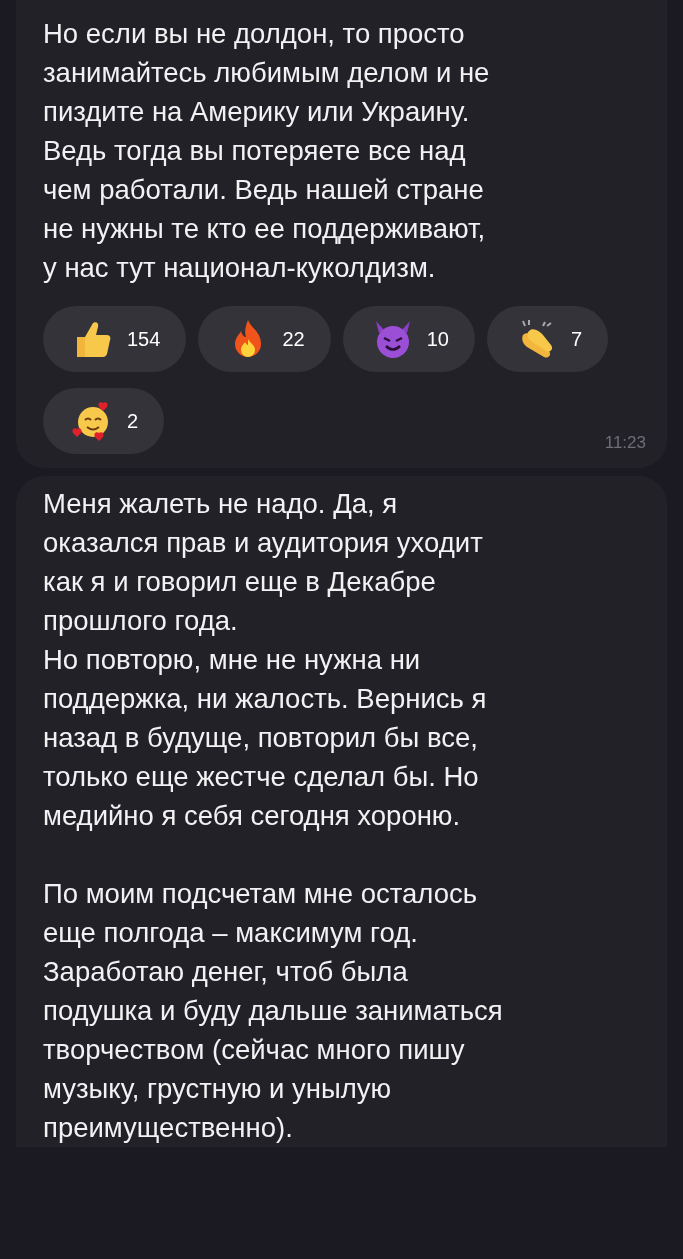 The height and width of the screenshot is (1259, 683). I want to click on reaction-count: 22, so click(293, 339).